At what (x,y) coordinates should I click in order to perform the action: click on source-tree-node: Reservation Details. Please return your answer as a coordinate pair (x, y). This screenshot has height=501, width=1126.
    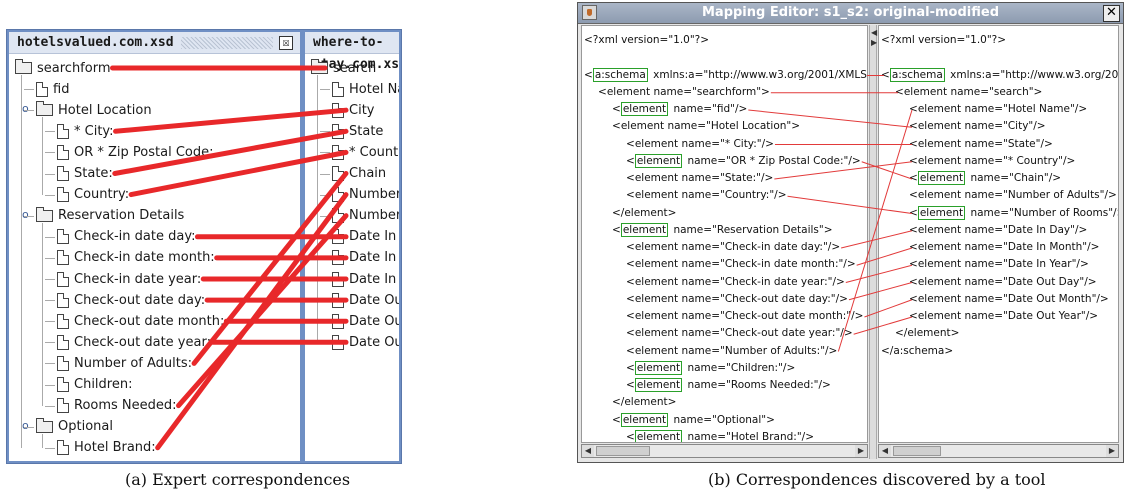
    Looking at the image, I should click on (110, 216).